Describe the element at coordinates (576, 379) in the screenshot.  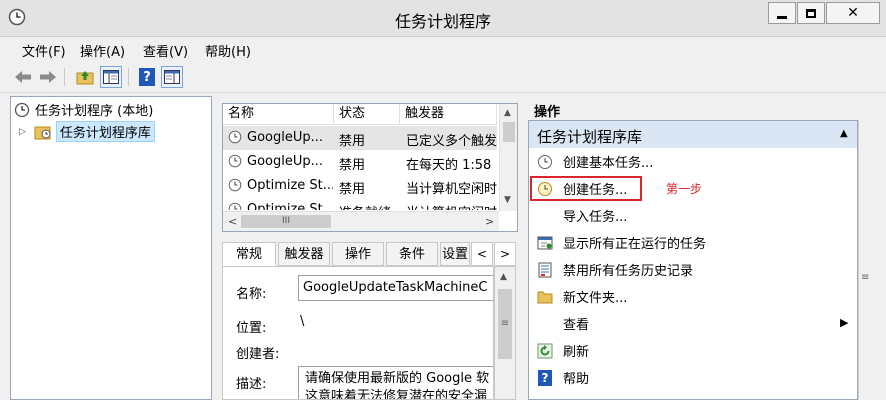
I see `action-label: 帮助` at that location.